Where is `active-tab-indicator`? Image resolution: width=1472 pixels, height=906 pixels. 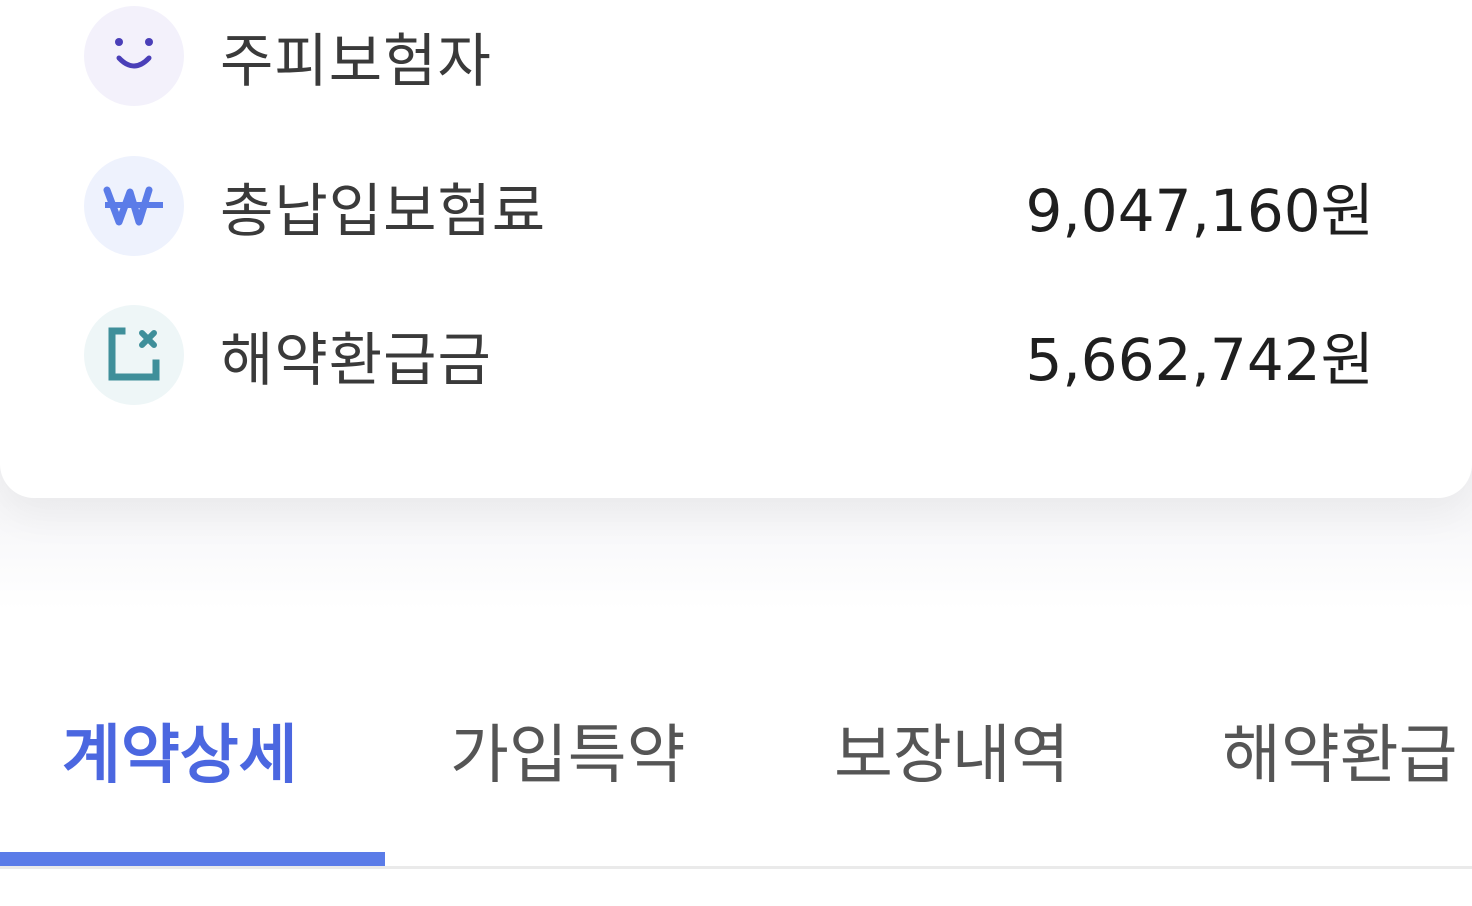
active-tab-indicator is located at coordinates (192, 859).